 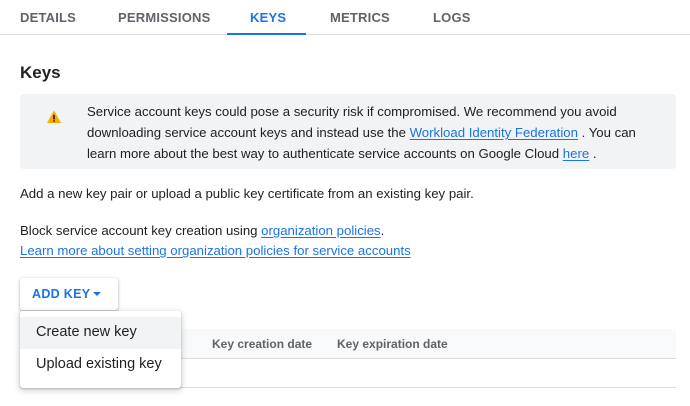 What do you see at coordinates (48, 17) in the screenshot?
I see `tab-details: DETAILS` at bounding box center [48, 17].